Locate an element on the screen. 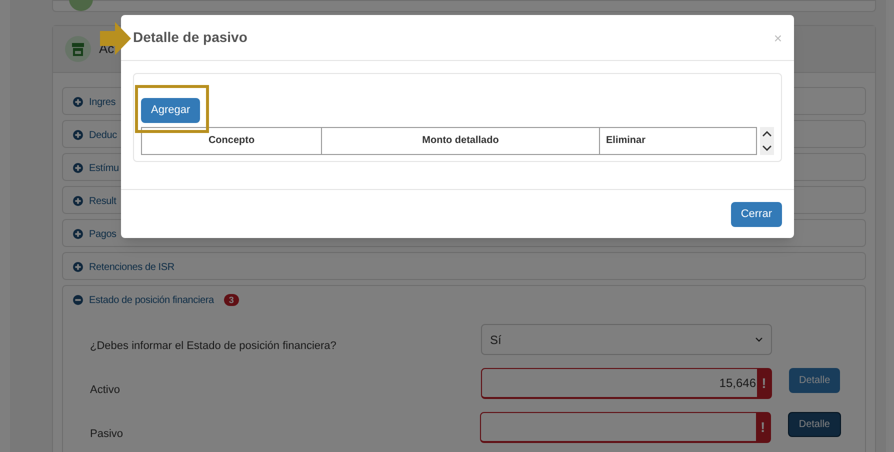  column-header: Eliminar is located at coordinates (677, 141).